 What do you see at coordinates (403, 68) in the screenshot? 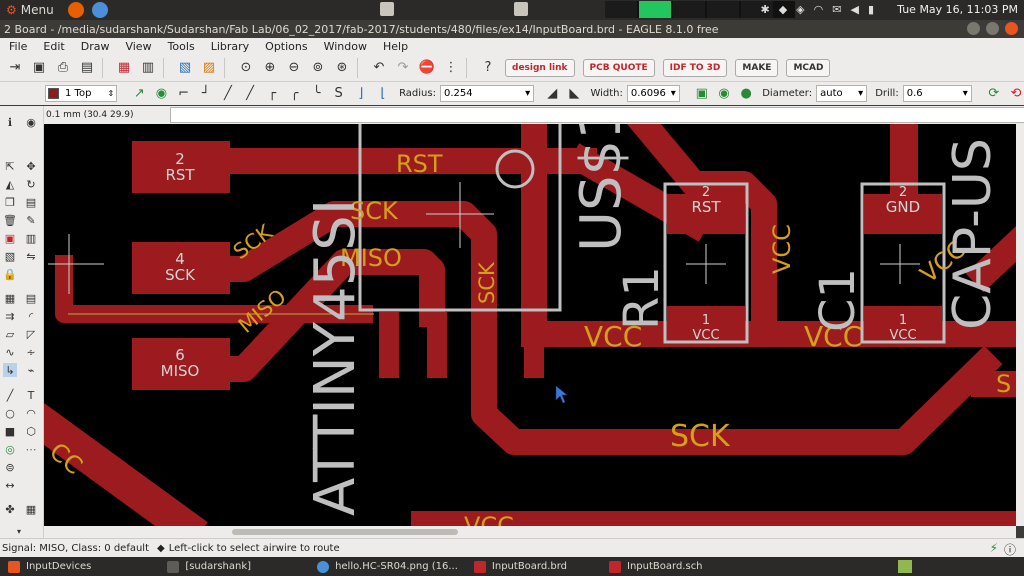
I see `redo-icon: ↷` at bounding box center [403, 68].